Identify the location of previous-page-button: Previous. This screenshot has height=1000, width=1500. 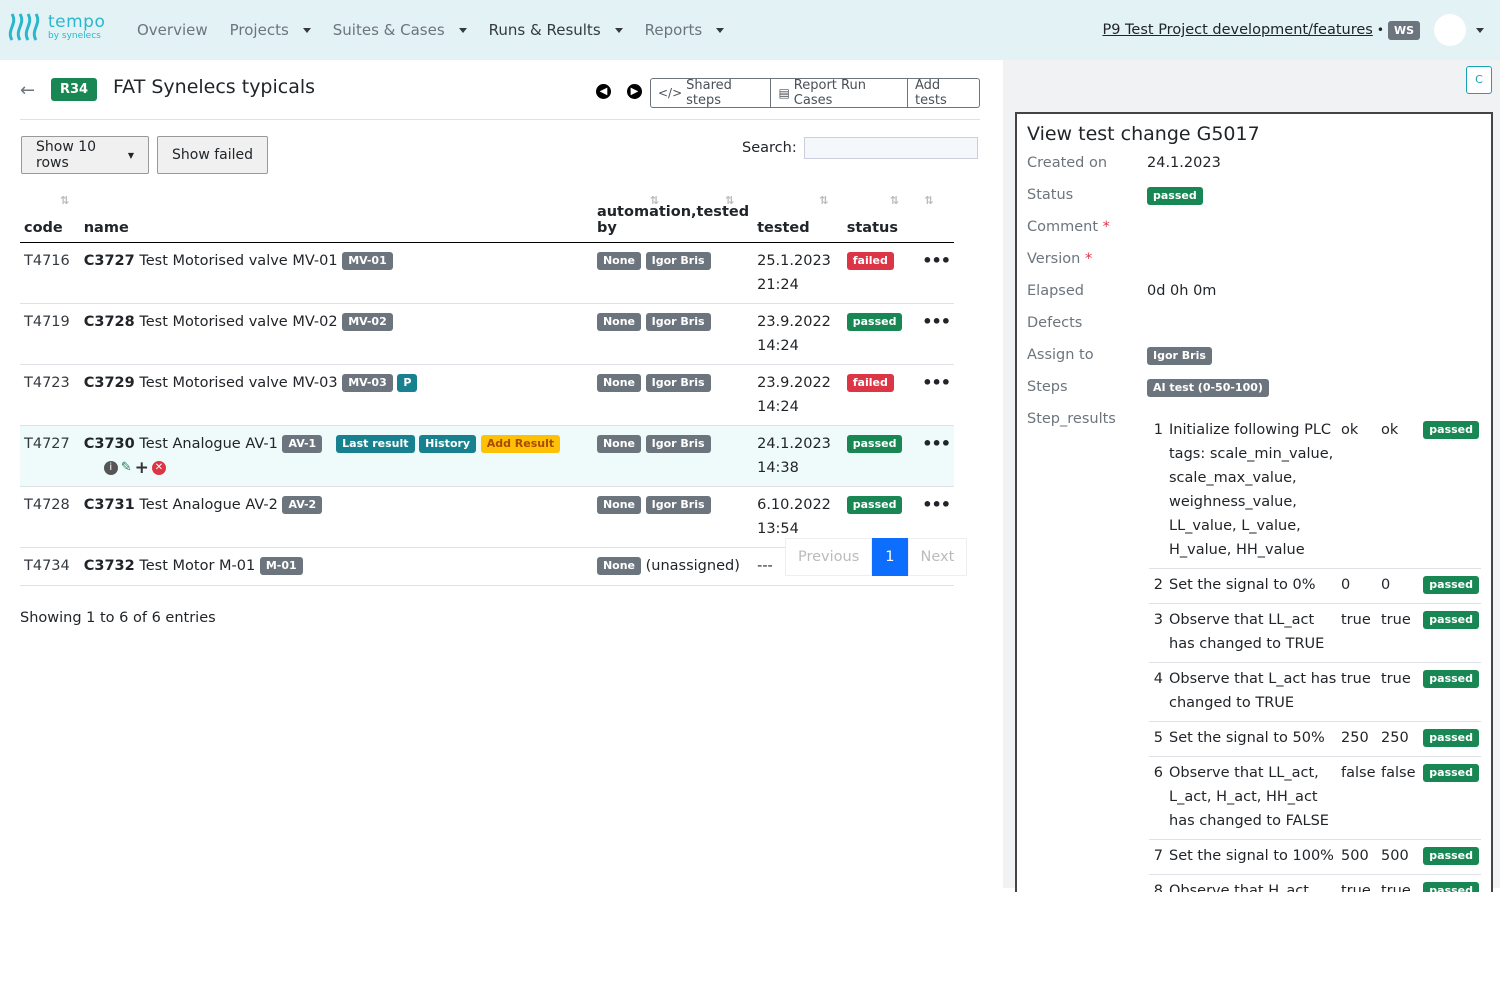
(829, 557).